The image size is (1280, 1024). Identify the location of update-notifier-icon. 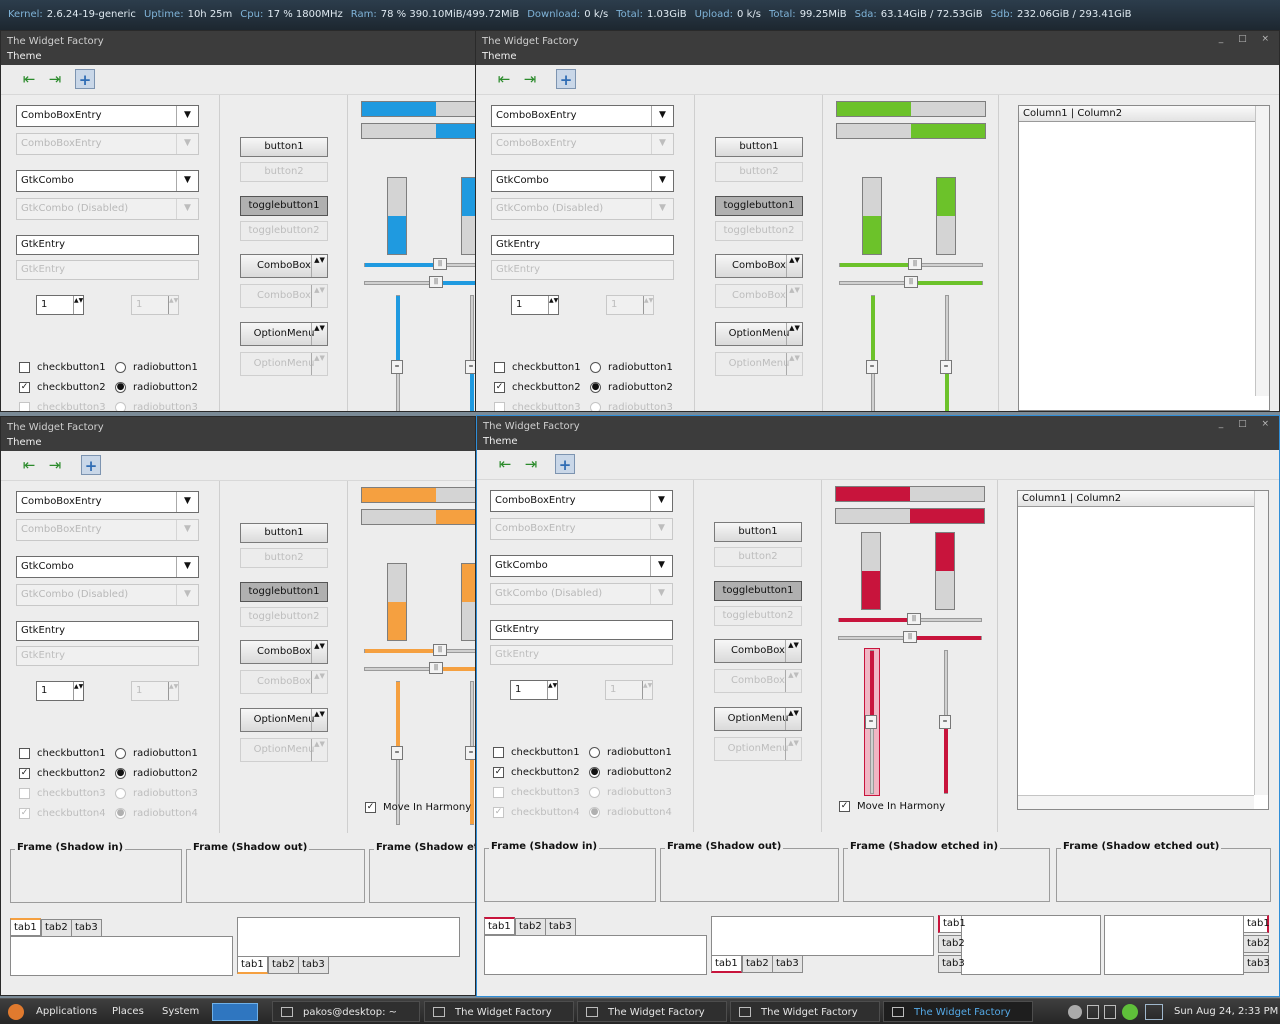
(1130, 1012).